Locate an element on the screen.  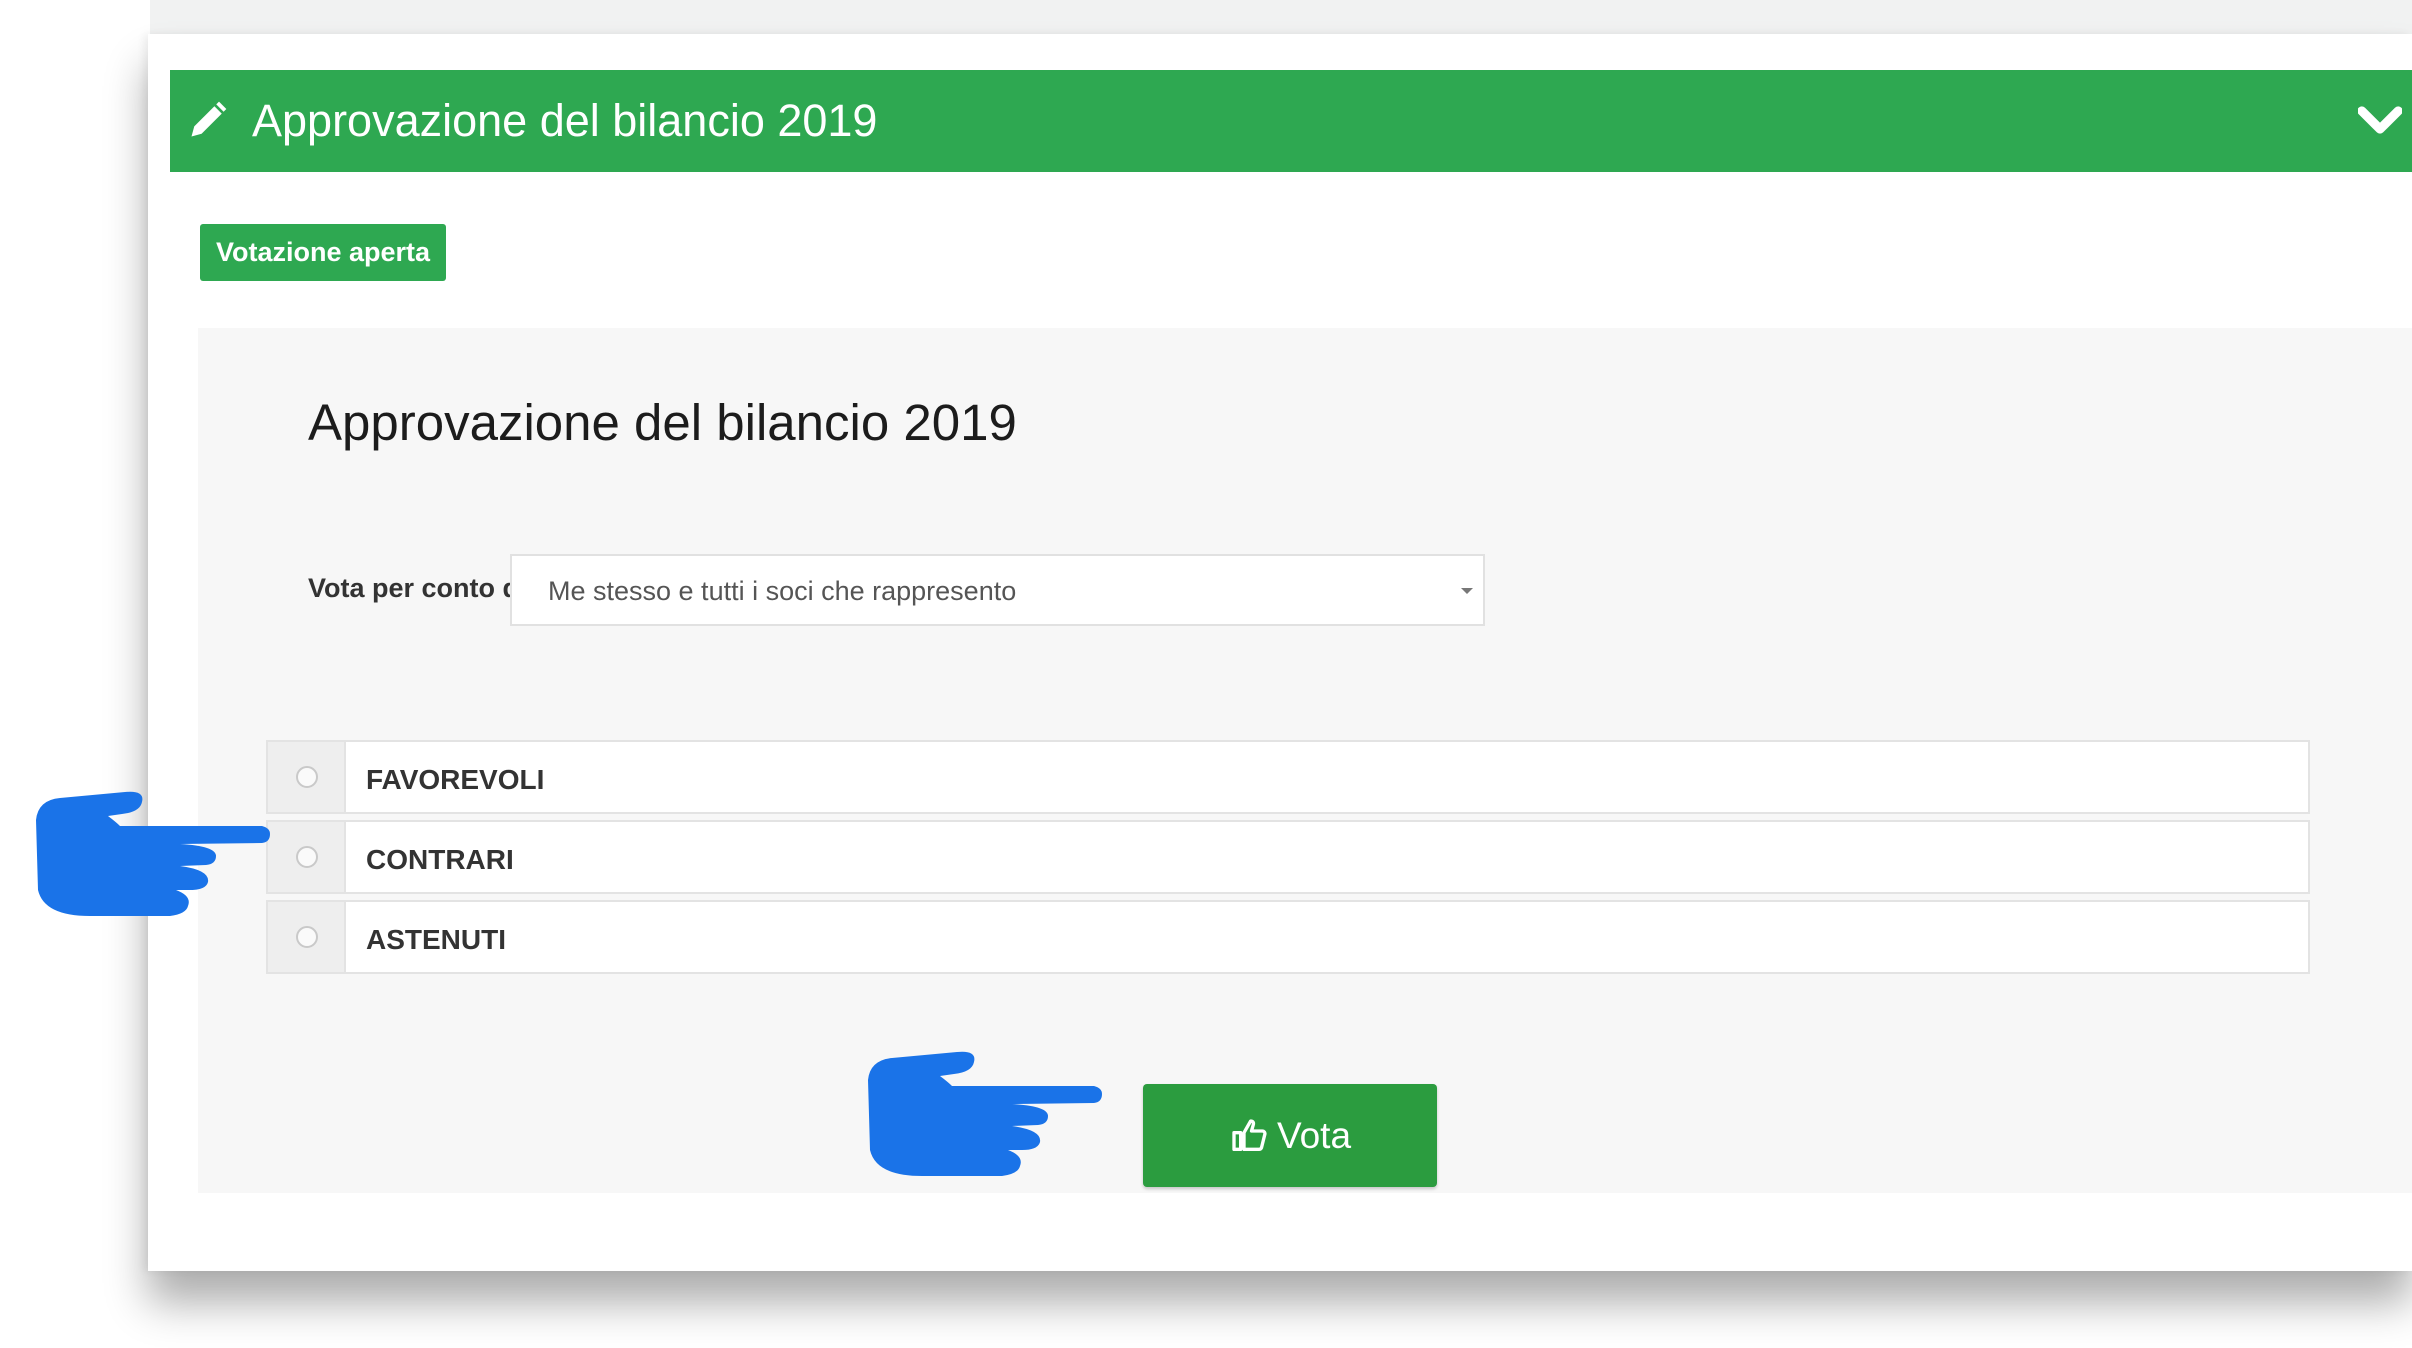
delegate-select: Me stesso e tutti i soci che rappresento is located at coordinates (997, 590).